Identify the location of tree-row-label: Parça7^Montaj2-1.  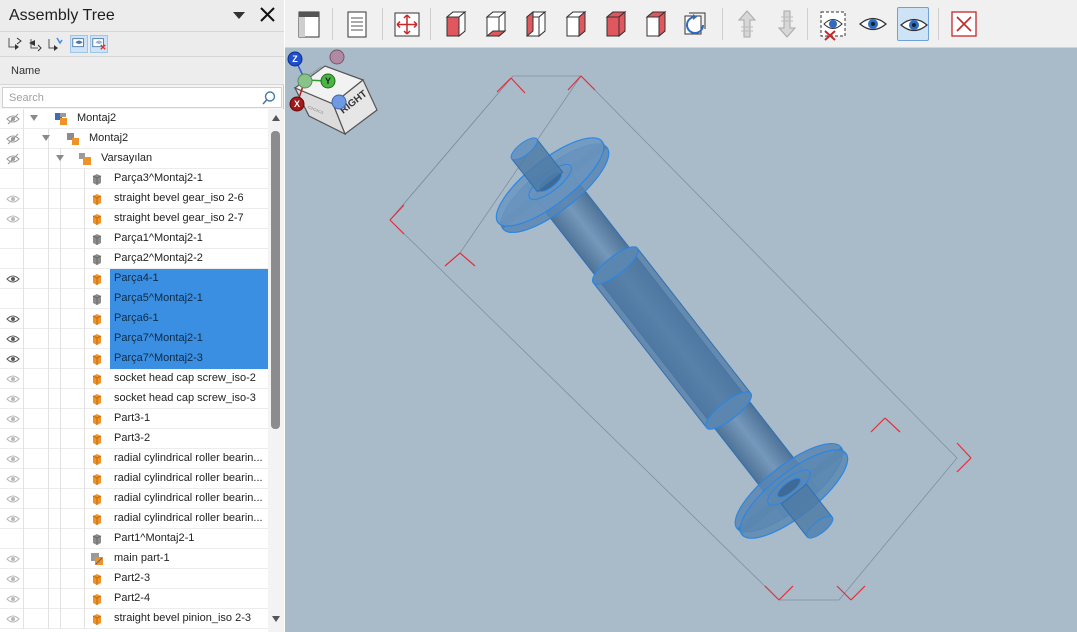
(158, 338).